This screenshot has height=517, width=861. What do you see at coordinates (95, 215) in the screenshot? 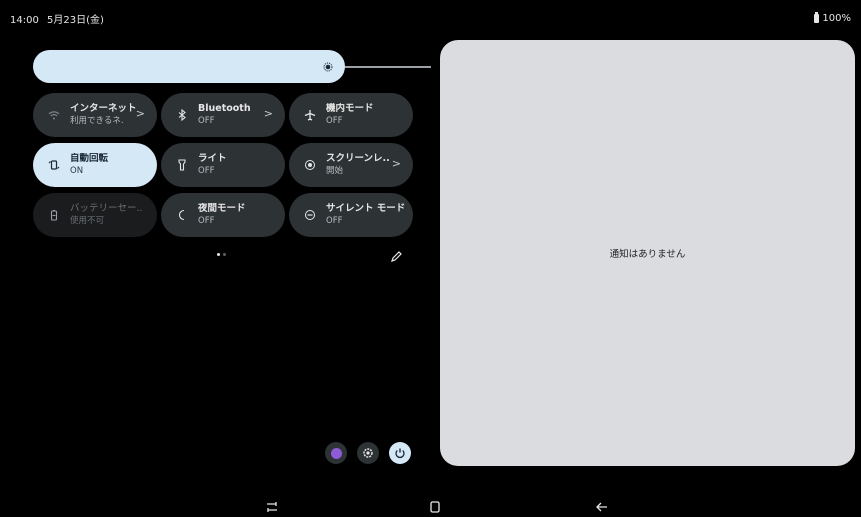
I see `tile-battery-saver: バッテリーセー.. 使用不可` at bounding box center [95, 215].